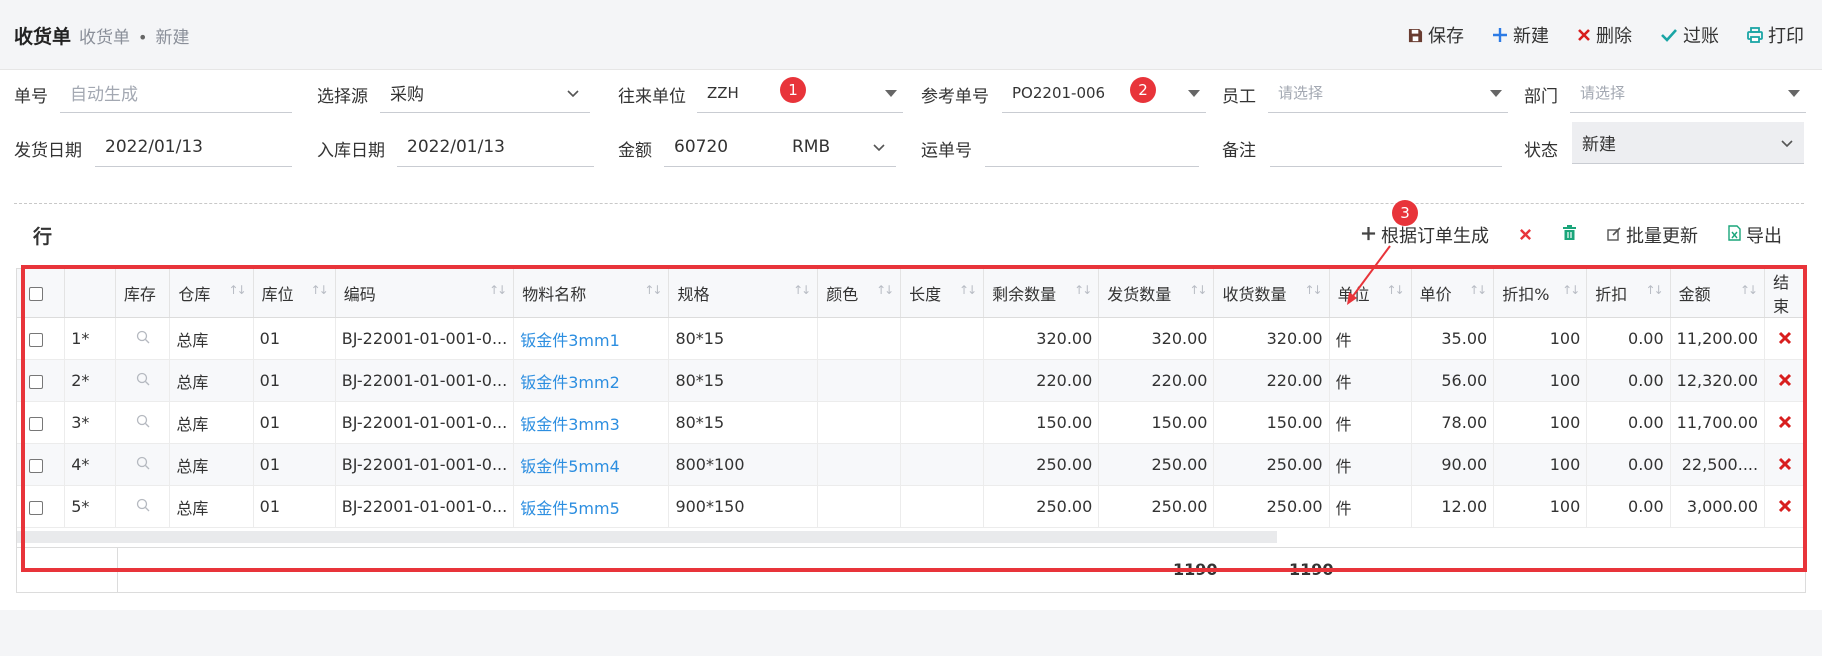 Image resolution: width=1822 pixels, height=656 pixels. I want to click on material-name-link: 钣金件5mm5, so click(591, 506).